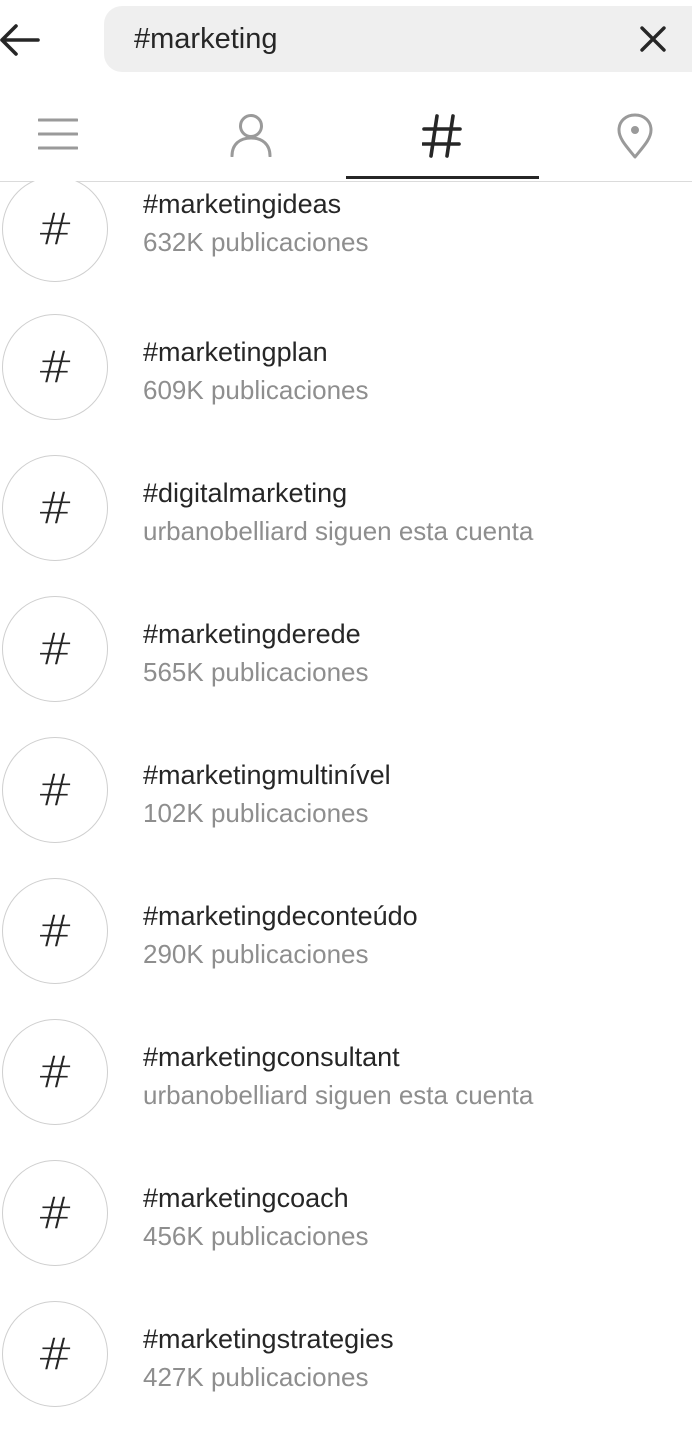 This screenshot has width=692, height=1440. What do you see at coordinates (58, 134) in the screenshot?
I see `menu-lines-icon` at bounding box center [58, 134].